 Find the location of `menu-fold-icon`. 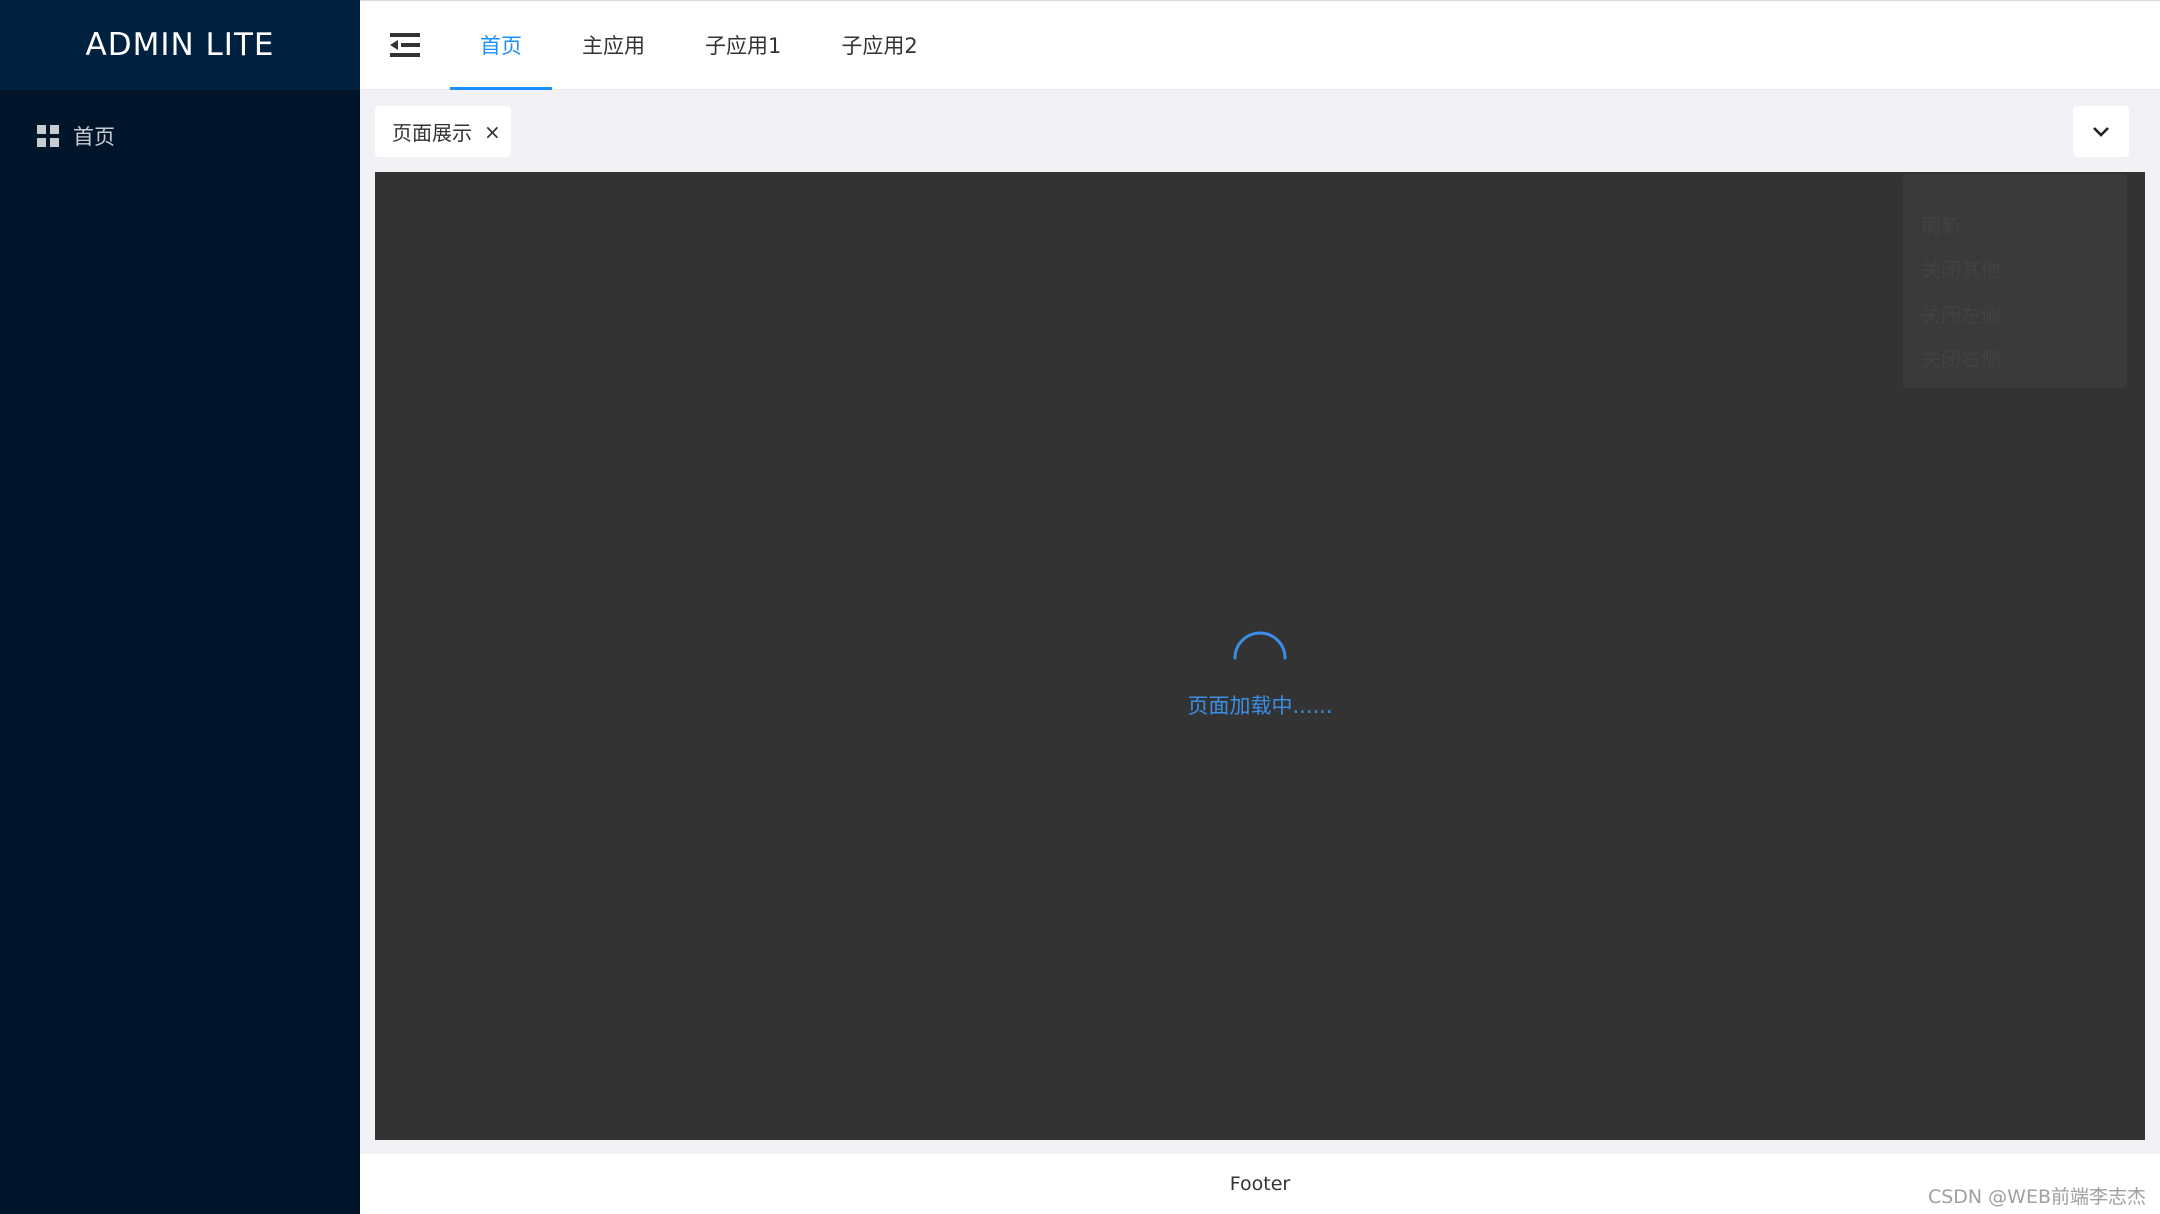

menu-fold-icon is located at coordinates (405, 45).